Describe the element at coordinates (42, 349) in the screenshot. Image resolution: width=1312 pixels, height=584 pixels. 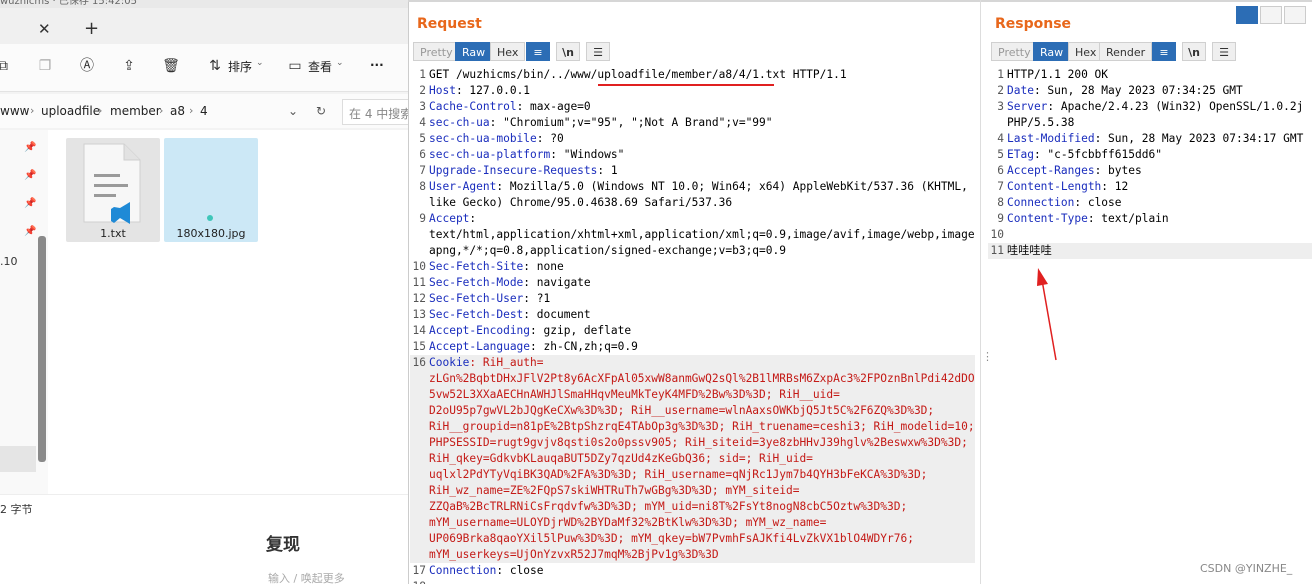
I see `scrollbar` at that location.